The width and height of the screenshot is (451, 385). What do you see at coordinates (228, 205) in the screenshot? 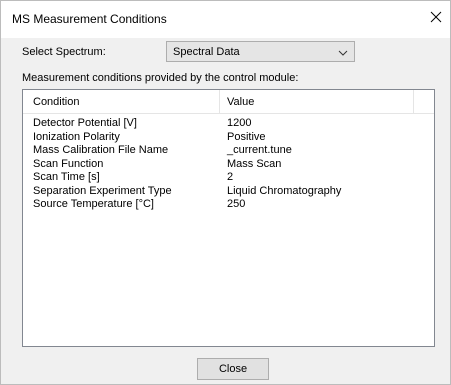
I see `list-item: Source Temperature [°C] 250` at bounding box center [228, 205].